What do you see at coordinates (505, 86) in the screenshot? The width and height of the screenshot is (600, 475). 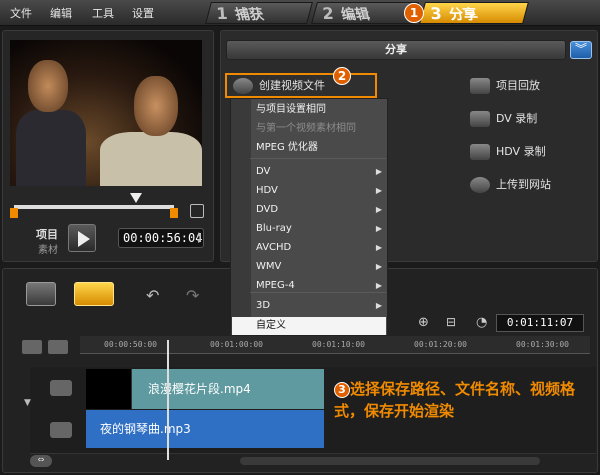 I see `project-playback-button: 项目回放` at bounding box center [505, 86].